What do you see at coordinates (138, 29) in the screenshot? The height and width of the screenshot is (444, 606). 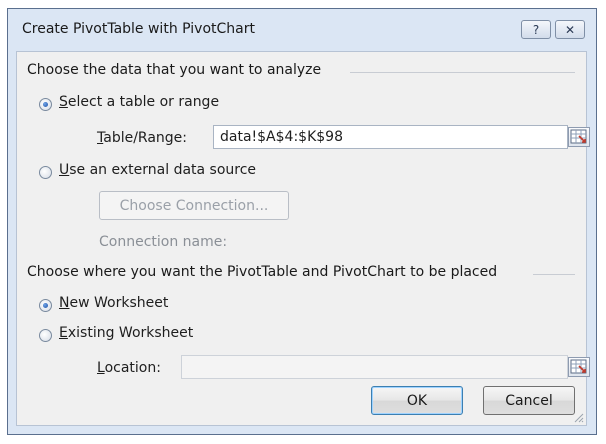 I see `dialog-title: Create PivotTable with PivotChart` at bounding box center [138, 29].